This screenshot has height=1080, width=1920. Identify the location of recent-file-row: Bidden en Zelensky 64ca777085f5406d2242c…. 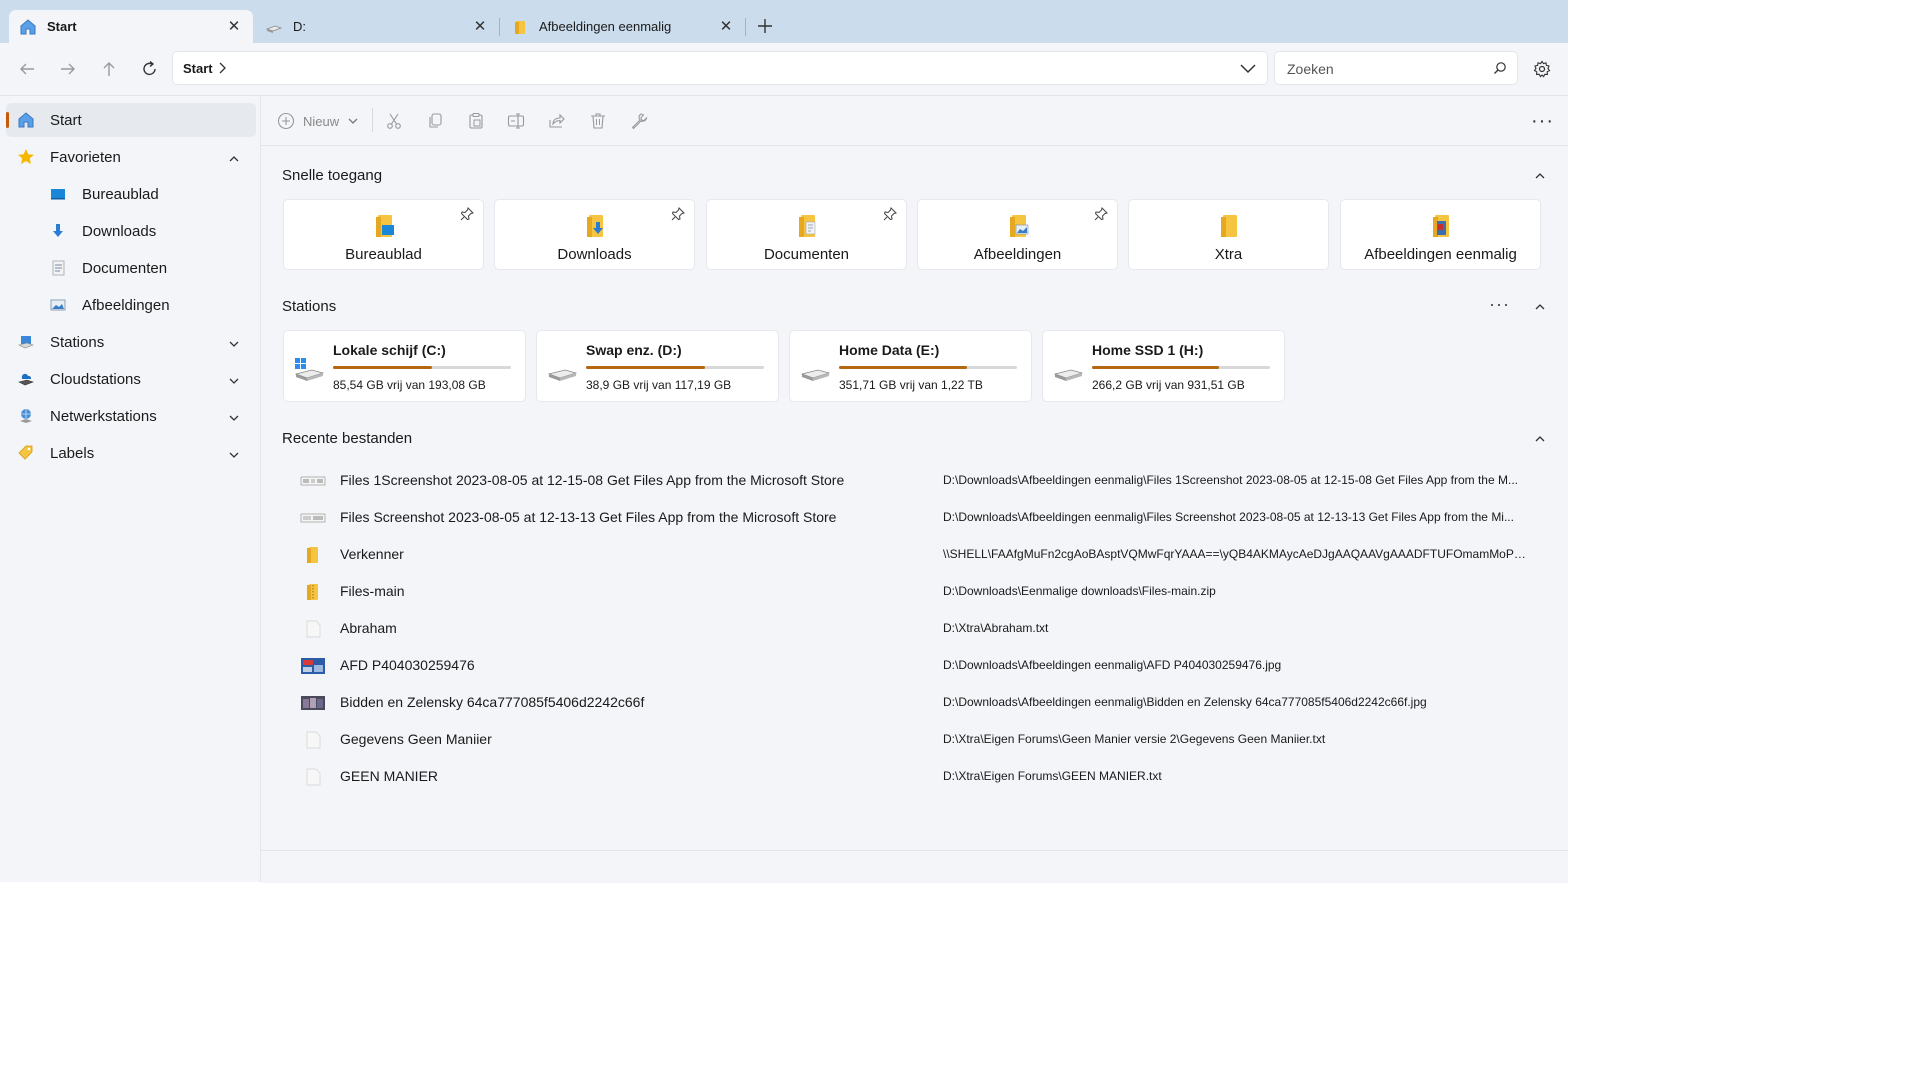
(917, 703).